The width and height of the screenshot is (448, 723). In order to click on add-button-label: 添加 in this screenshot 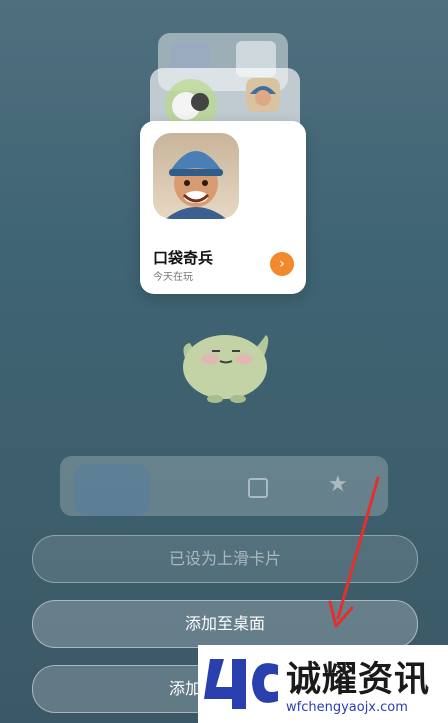, I will do `click(185, 688)`.